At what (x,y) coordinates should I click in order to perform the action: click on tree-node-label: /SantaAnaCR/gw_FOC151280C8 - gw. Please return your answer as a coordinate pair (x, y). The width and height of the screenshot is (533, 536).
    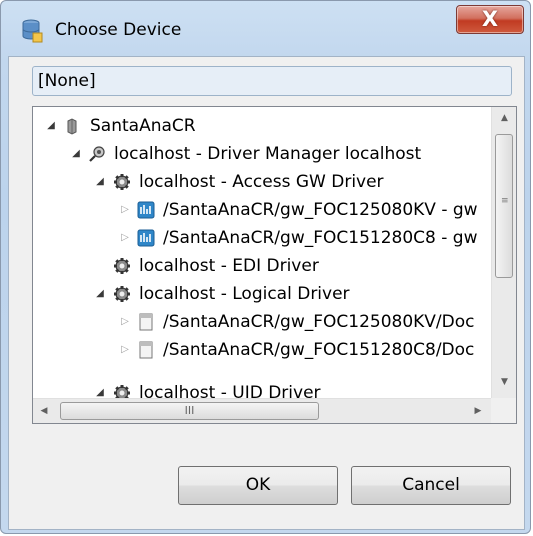
    Looking at the image, I should click on (320, 238).